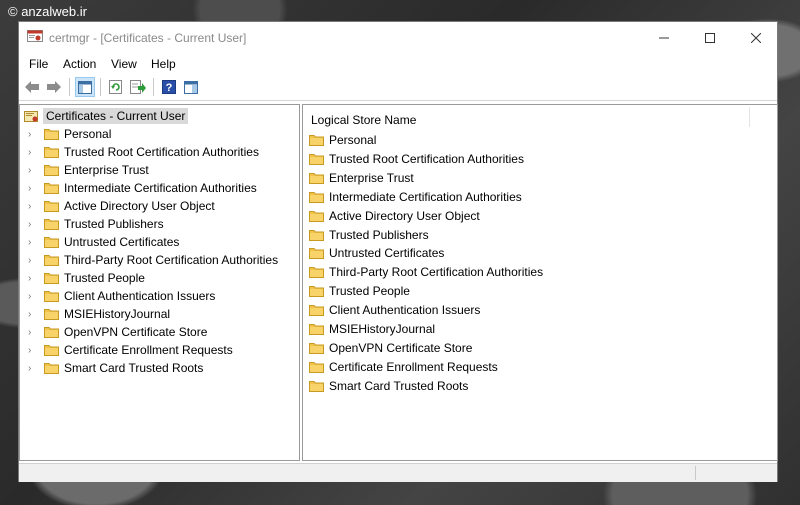 This screenshot has height=505, width=800. I want to click on maximize-button, so click(710, 37).